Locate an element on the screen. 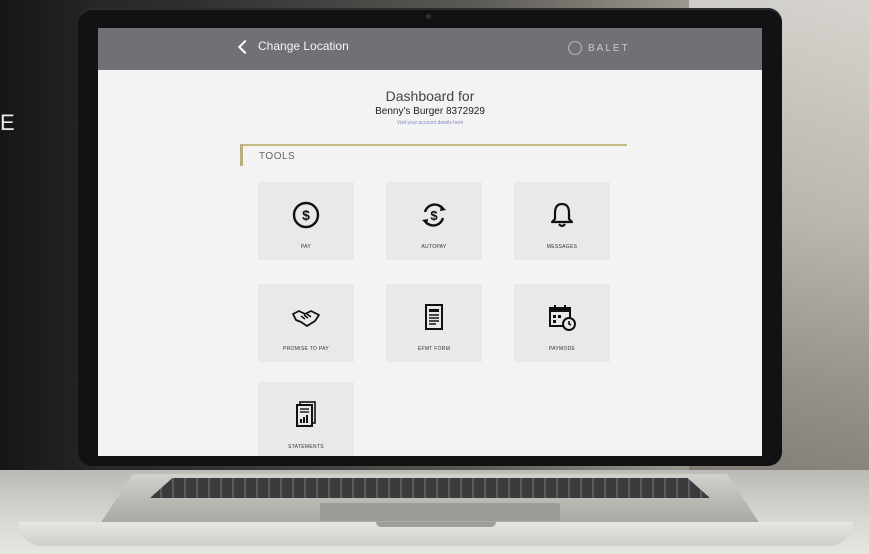 The height and width of the screenshot is (554, 869). app-header: Change Location BALET is located at coordinates (430, 49).